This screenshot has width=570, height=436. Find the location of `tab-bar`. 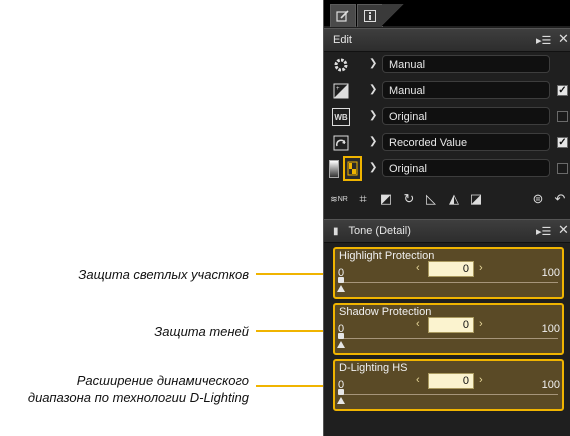

tab-bar is located at coordinates (447, 13).